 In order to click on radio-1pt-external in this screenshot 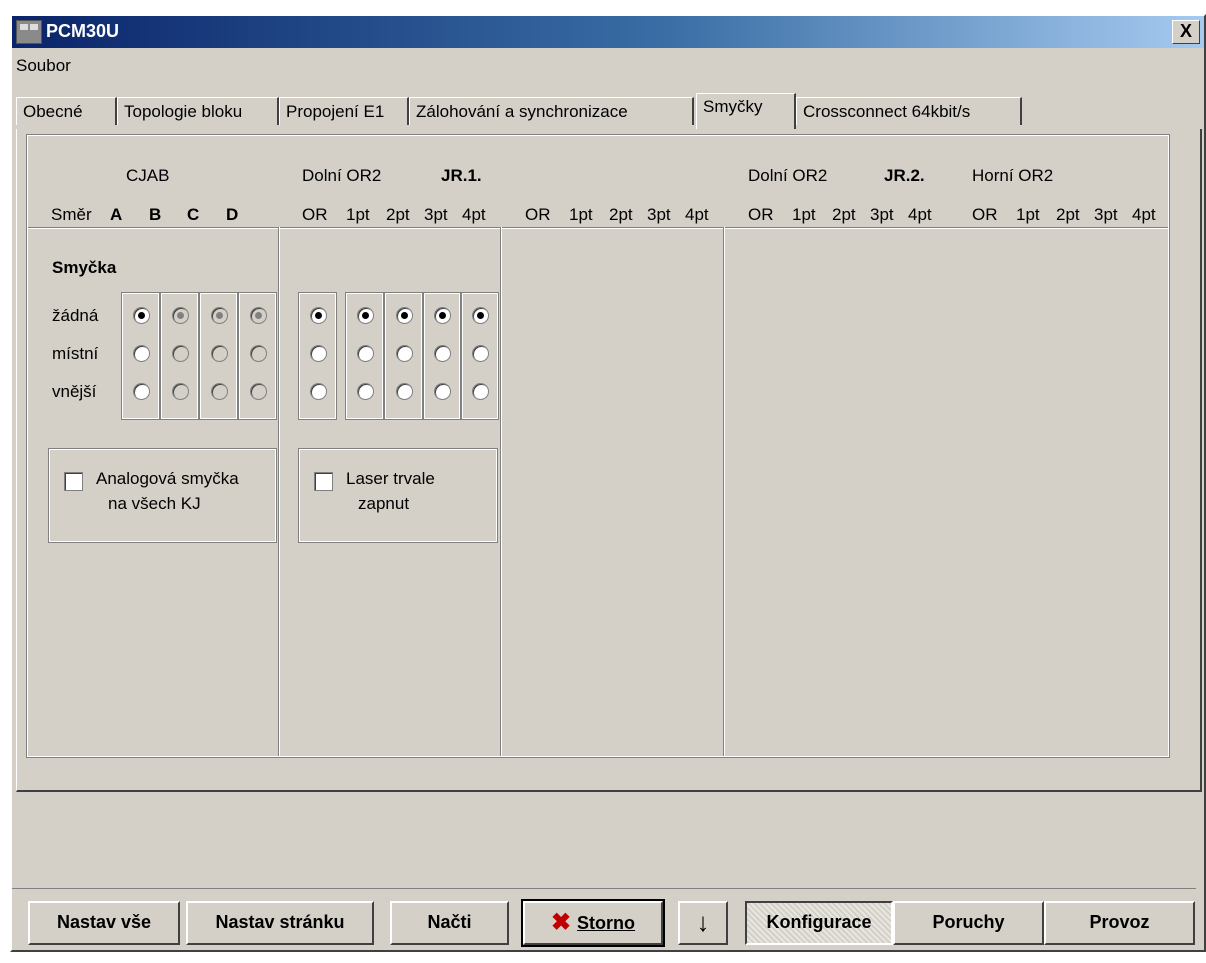, I will do `click(365, 391)`.